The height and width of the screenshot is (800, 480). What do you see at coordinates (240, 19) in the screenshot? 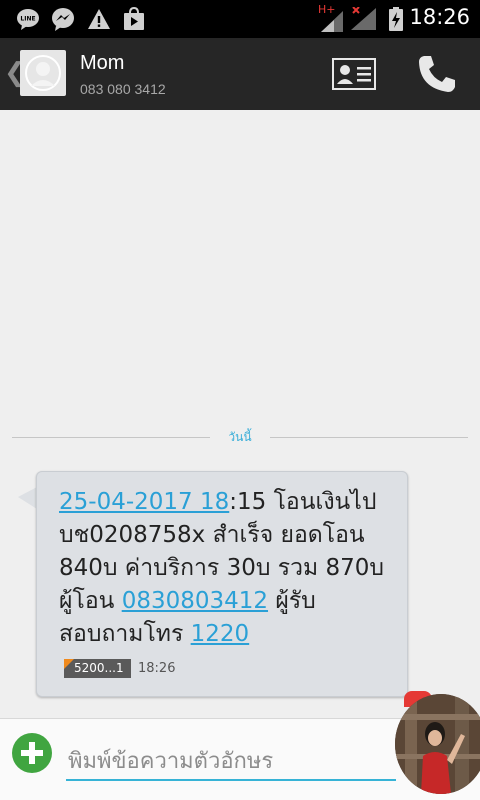
I see `status-bar: LINE H+ 18:26` at bounding box center [240, 19].